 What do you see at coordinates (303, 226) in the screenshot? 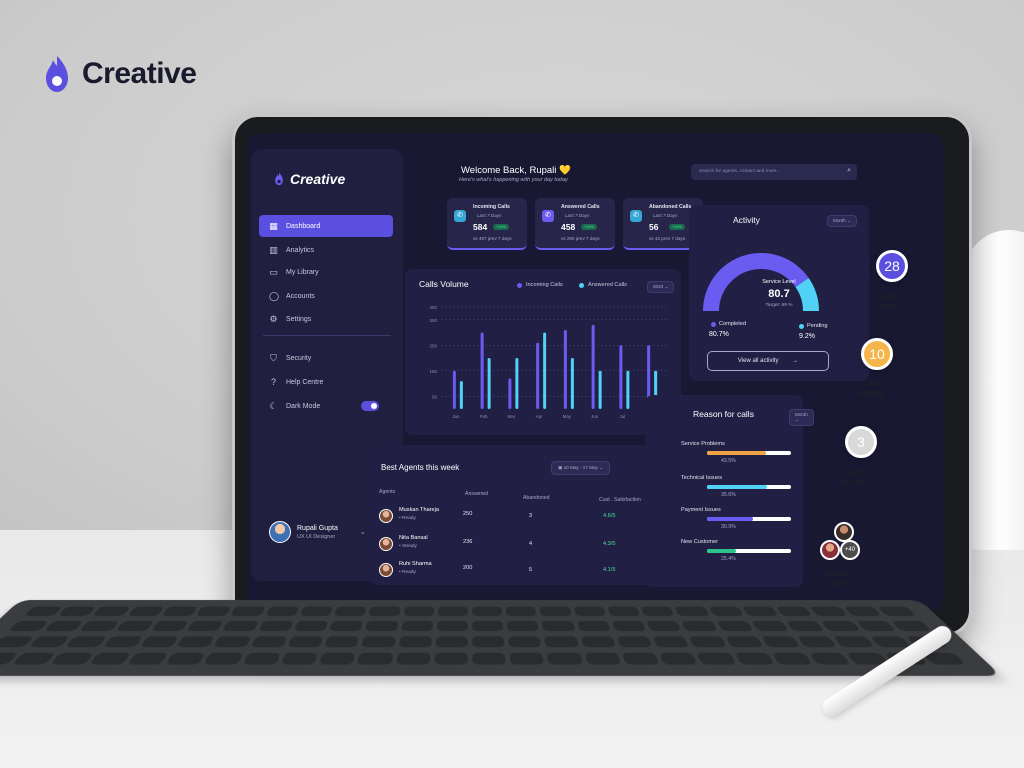
I see `sidebar-item-label: Dashboard` at bounding box center [303, 226].